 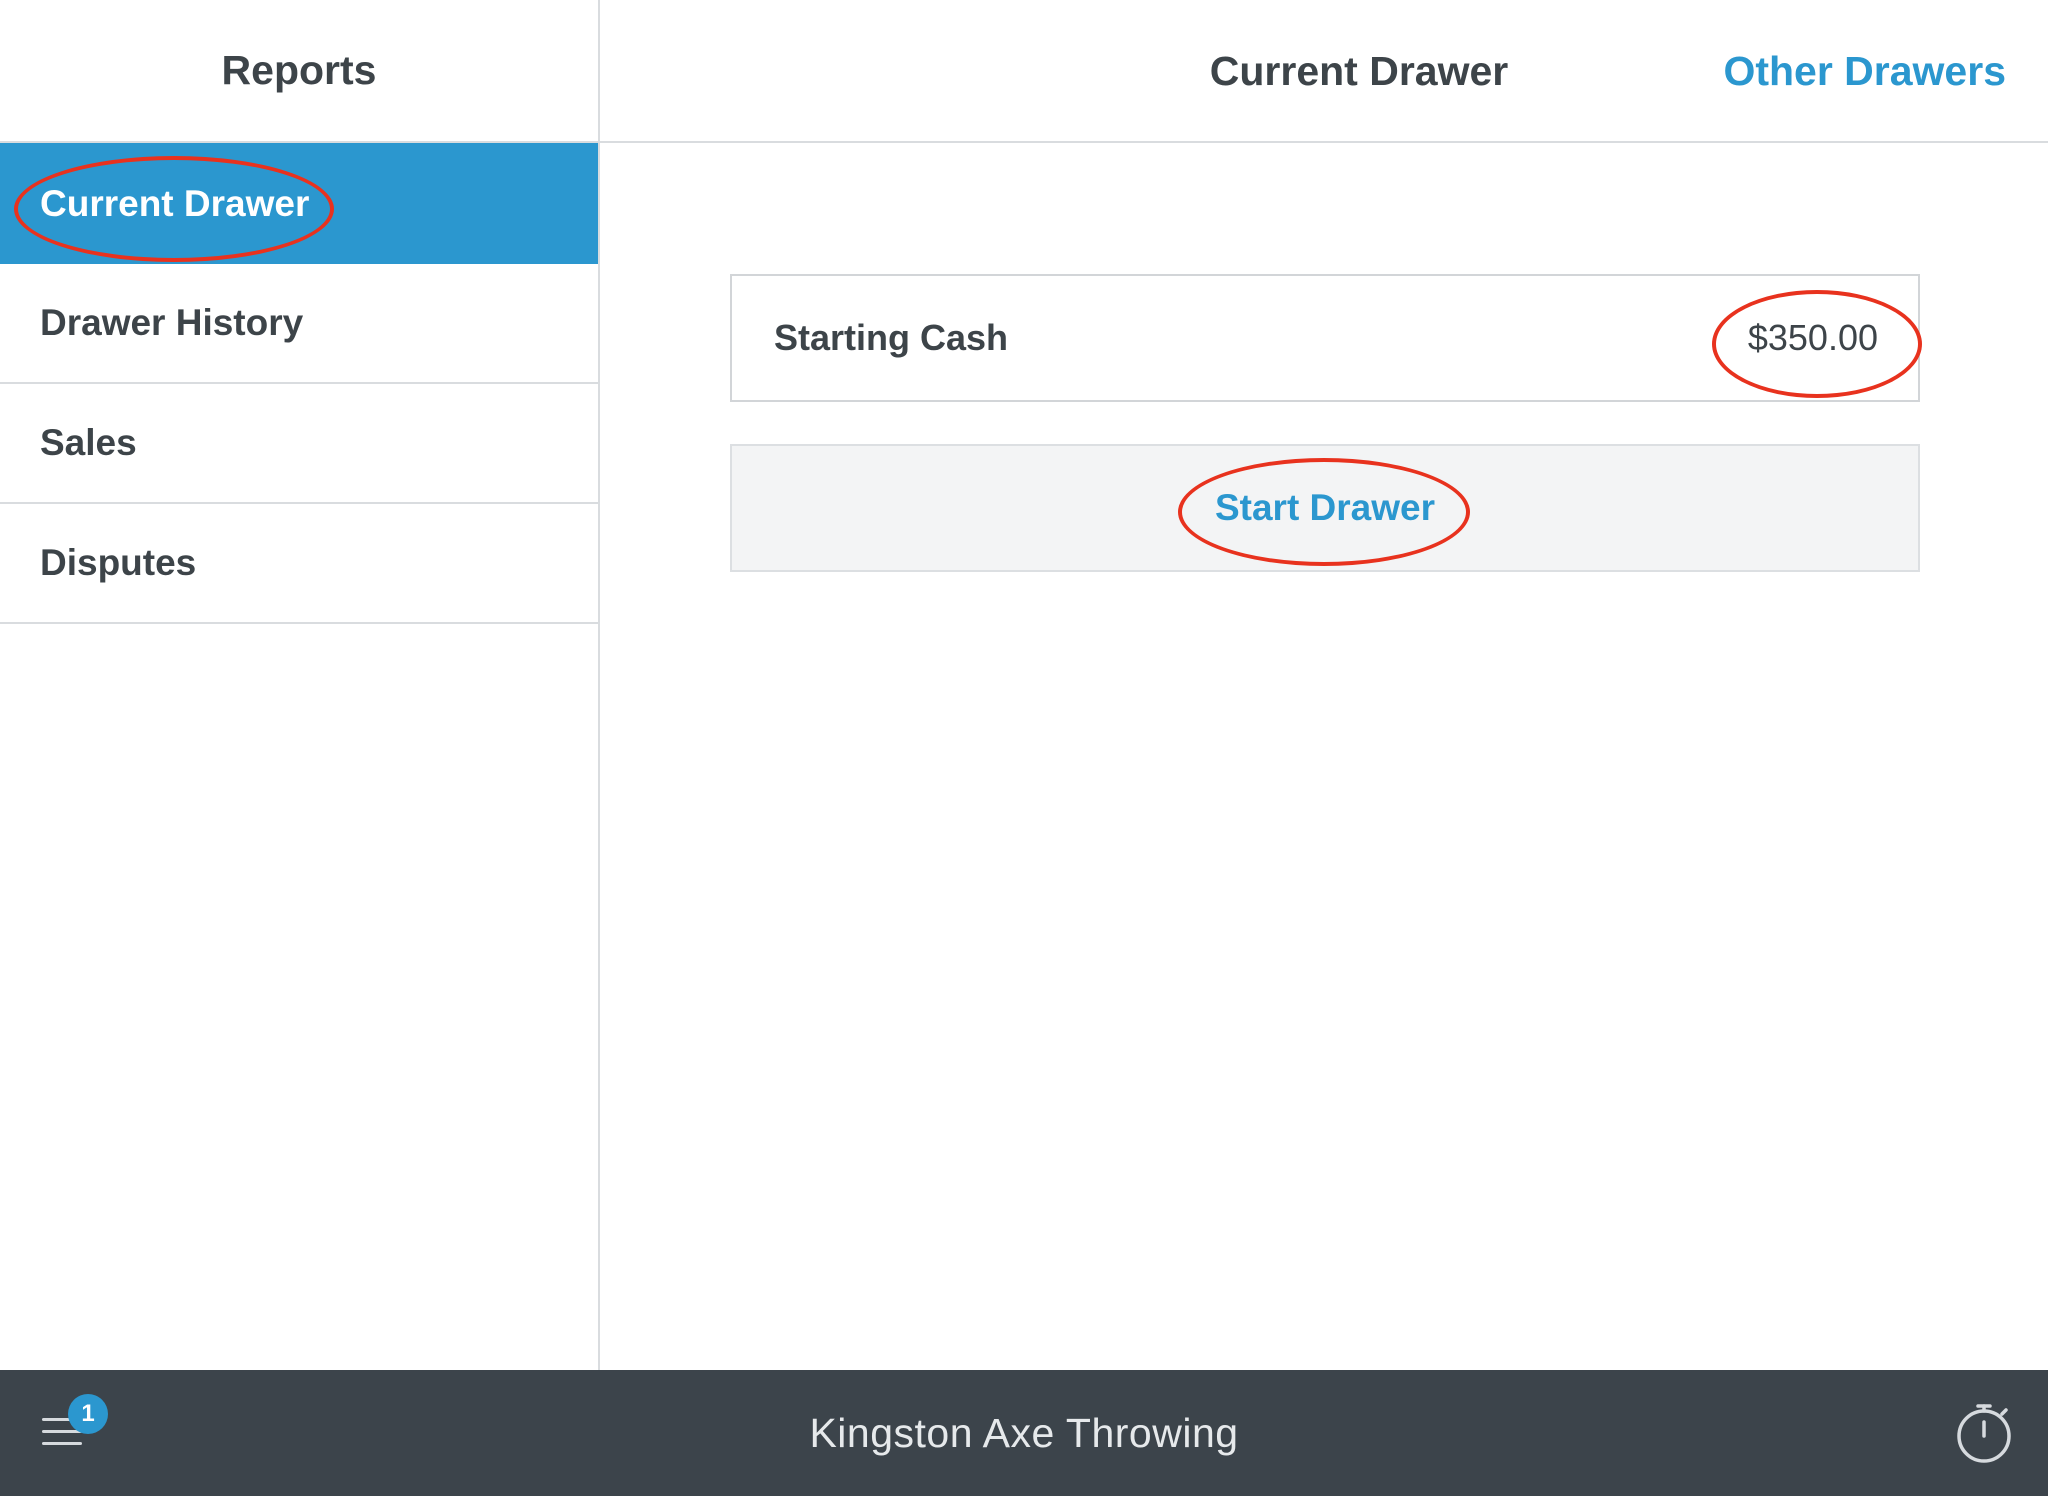 What do you see at coordinates (299, 564) in the screenshot?
I see `sidebar-item-disputes: Disputes` at bounding box center [299, 564].